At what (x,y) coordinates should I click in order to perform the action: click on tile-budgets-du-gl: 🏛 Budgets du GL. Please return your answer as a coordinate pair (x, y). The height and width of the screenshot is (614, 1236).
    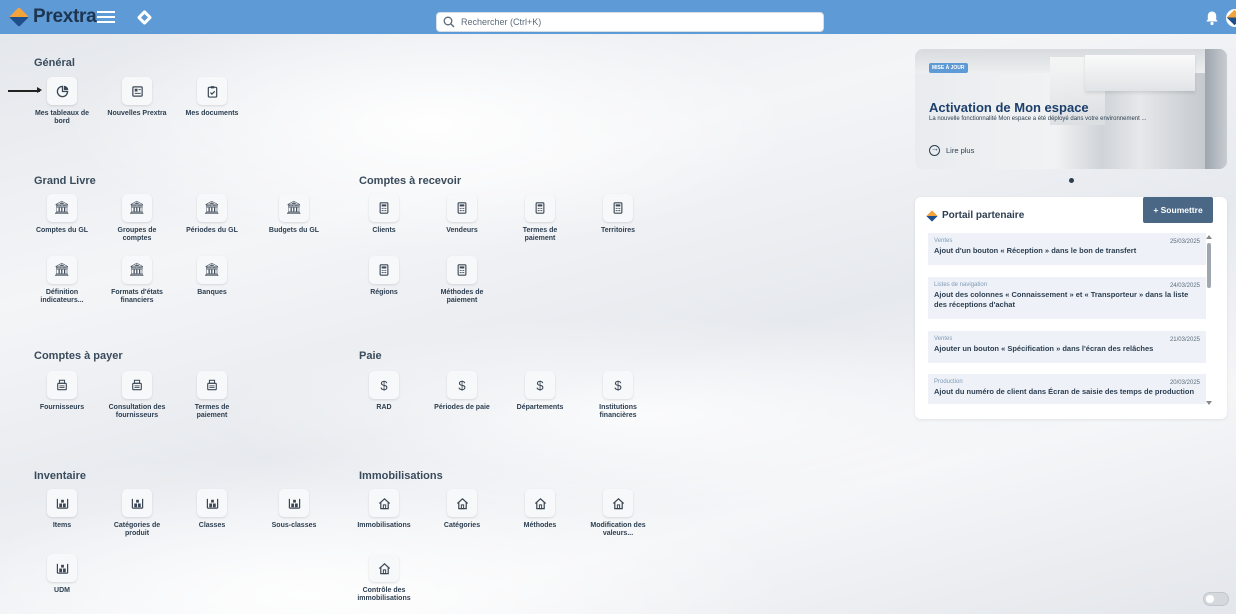
    Looking at the image, I should click on (294, 214).